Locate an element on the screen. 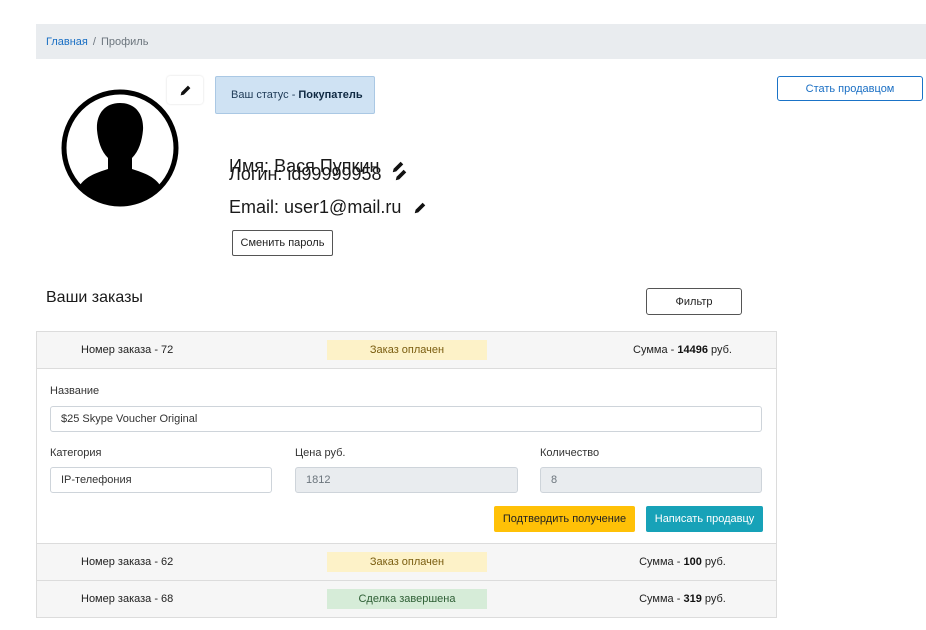 The width and height of the screenshot is (926, 630). status-value: Покупатель is located at coordinates (330, 95).